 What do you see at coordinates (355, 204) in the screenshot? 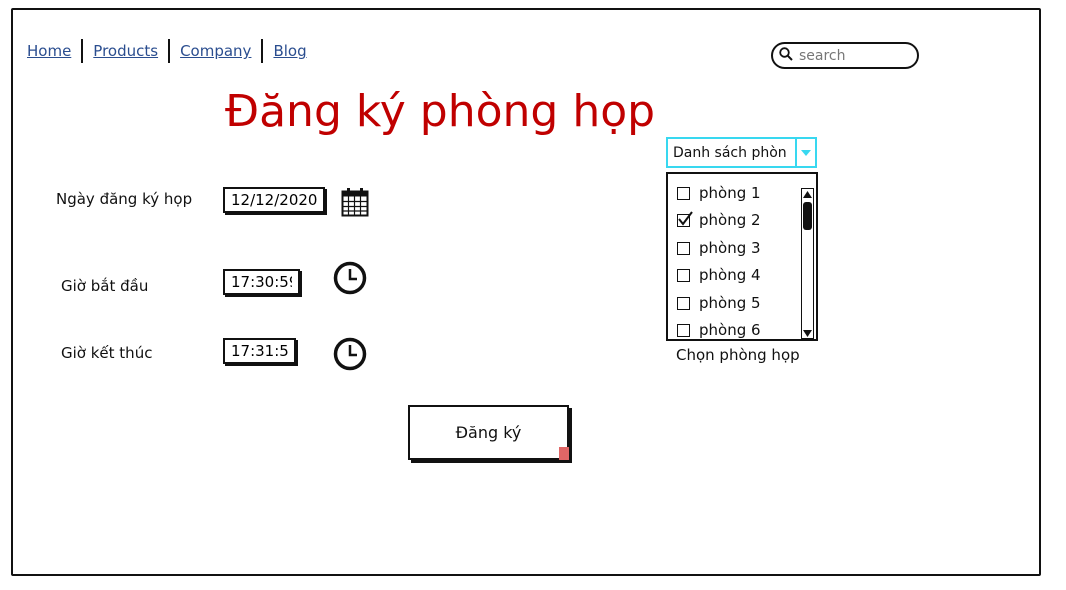
I see `calendar-icon` at bounding box center [355, 204].